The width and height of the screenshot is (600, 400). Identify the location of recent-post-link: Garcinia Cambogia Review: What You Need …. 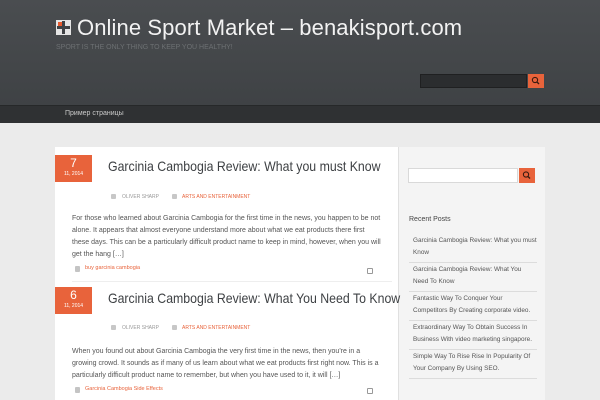
(473, 277).